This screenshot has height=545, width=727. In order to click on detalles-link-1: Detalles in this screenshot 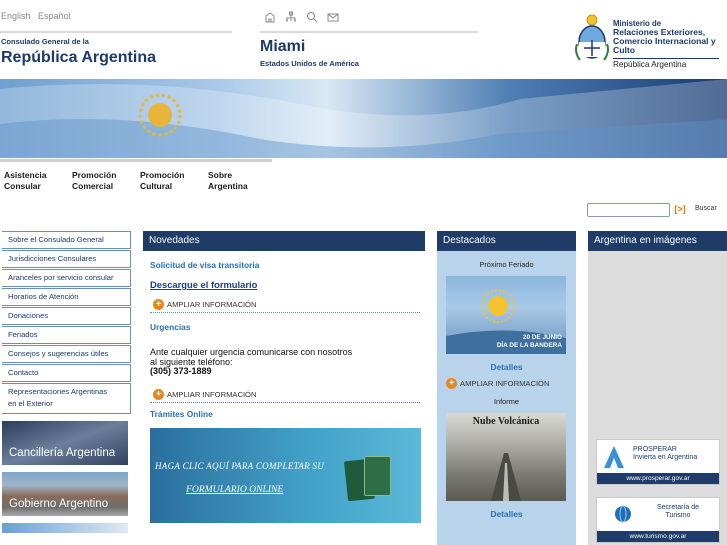, I will do `click(506, 367)`.